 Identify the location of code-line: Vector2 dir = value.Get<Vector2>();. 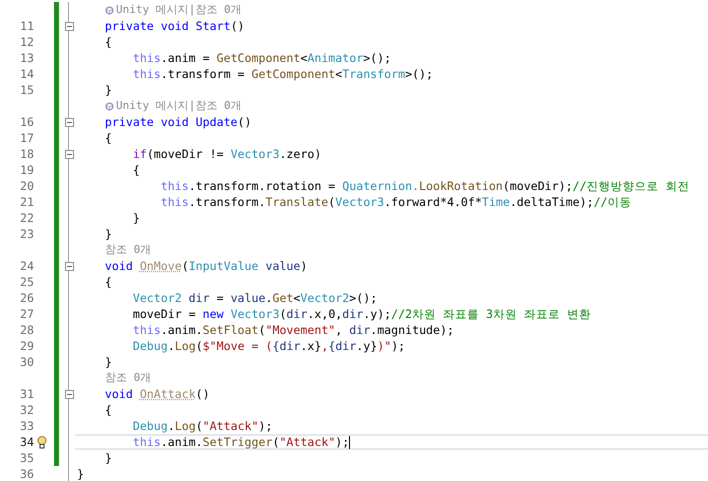
(255, 298).